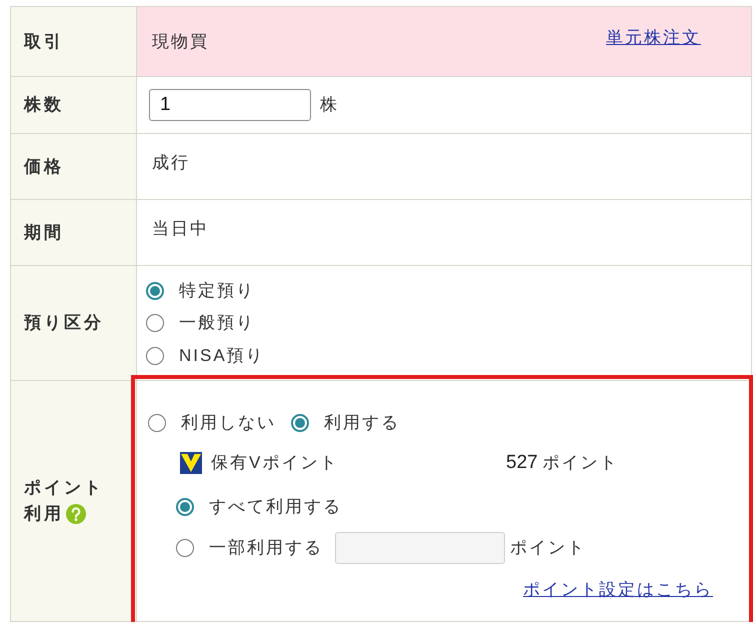 The height and width of the screenshot is (628, 753). What do you see at coordinates (329, 105) in the screenshot?
I see `unit-label: 株` at bounding box center [329, 105].